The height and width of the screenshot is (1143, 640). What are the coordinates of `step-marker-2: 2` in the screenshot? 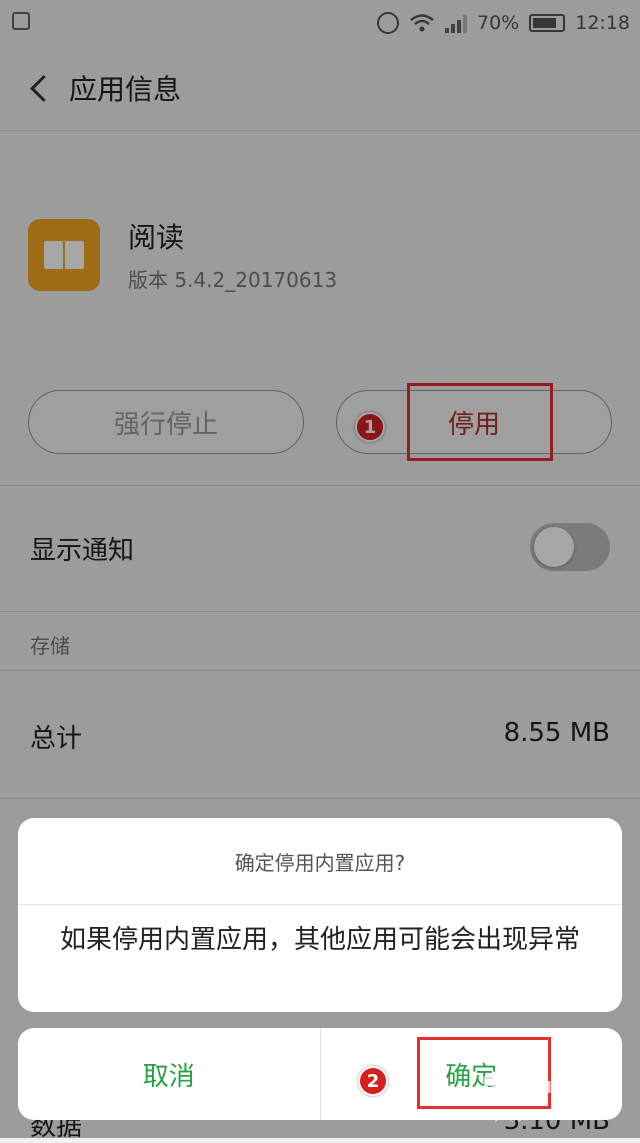 It's located at (373, 1081).